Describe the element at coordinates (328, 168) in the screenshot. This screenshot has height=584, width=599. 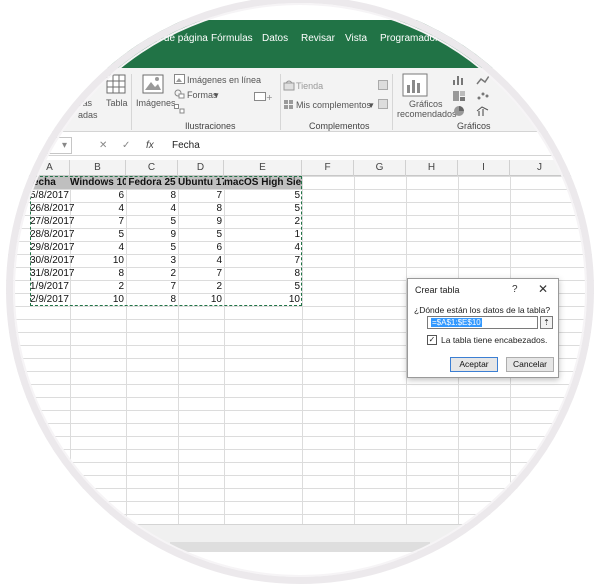
I see `column-header-f: F` at that location.